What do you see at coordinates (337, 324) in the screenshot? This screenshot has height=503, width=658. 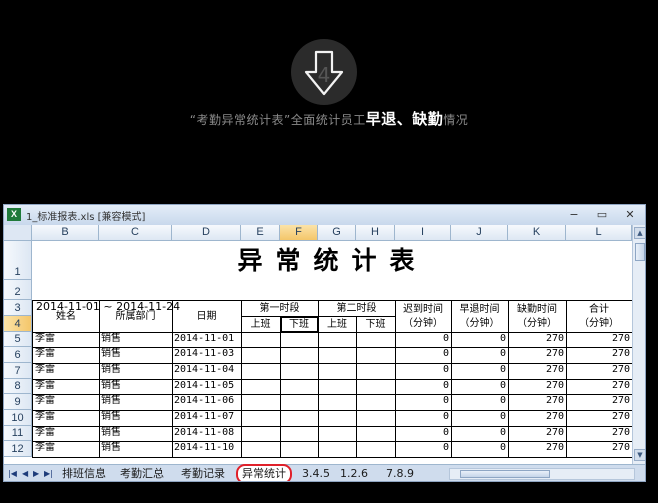 I see `header-shift2-on: 上班` at bounding box center [337, 324].